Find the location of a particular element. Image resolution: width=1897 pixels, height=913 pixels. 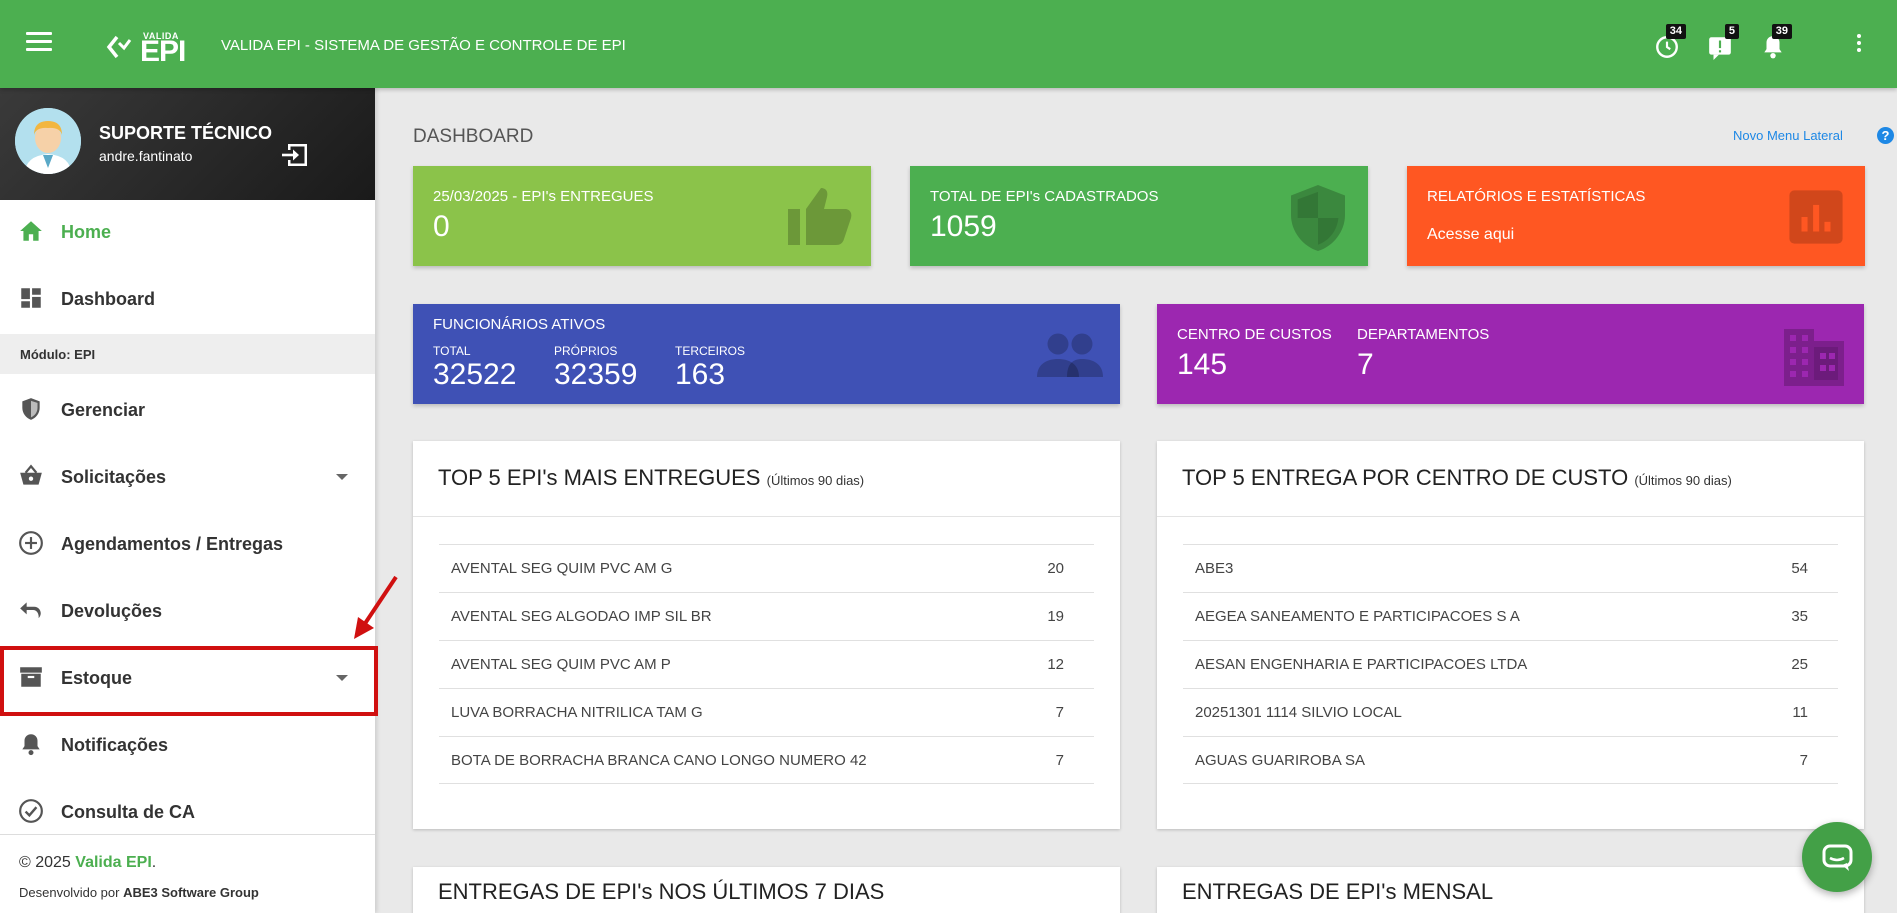

developer-name: ABE3 Software Group is located at coordinates (191, 892).